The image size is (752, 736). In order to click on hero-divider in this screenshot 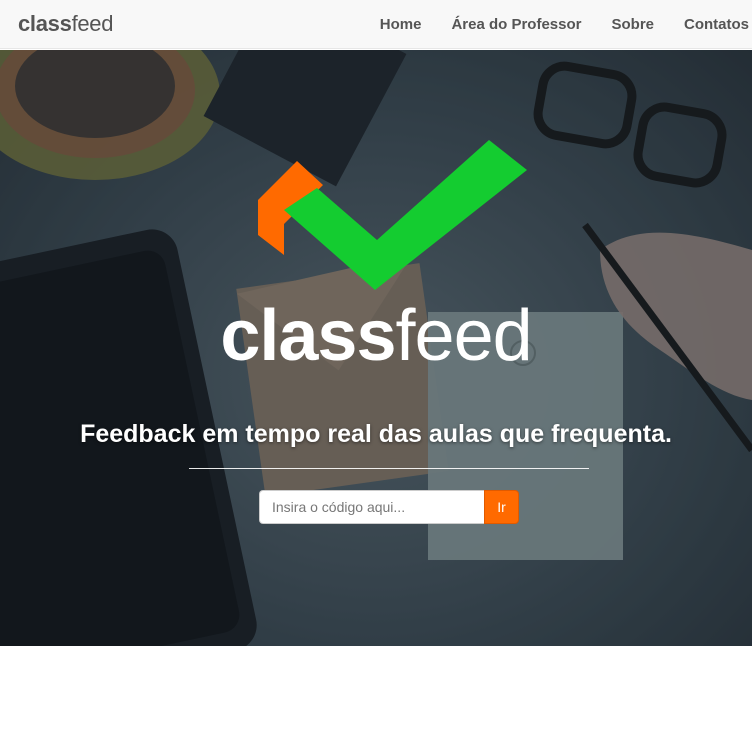, I will do `click(389, 468)`.